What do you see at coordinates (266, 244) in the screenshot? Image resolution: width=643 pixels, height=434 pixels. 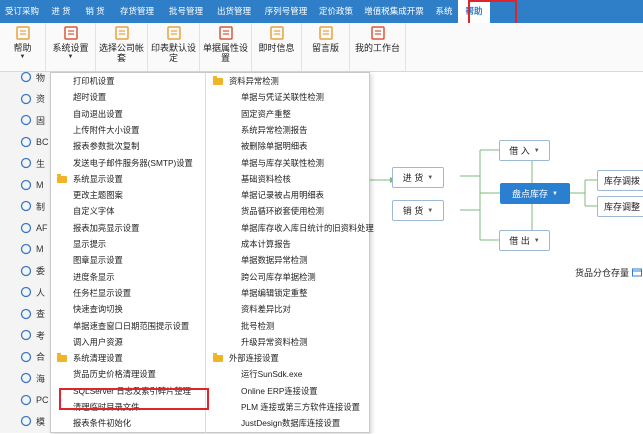 I see `menu-item: 成本计算报告` at bounding box center [266, 244].